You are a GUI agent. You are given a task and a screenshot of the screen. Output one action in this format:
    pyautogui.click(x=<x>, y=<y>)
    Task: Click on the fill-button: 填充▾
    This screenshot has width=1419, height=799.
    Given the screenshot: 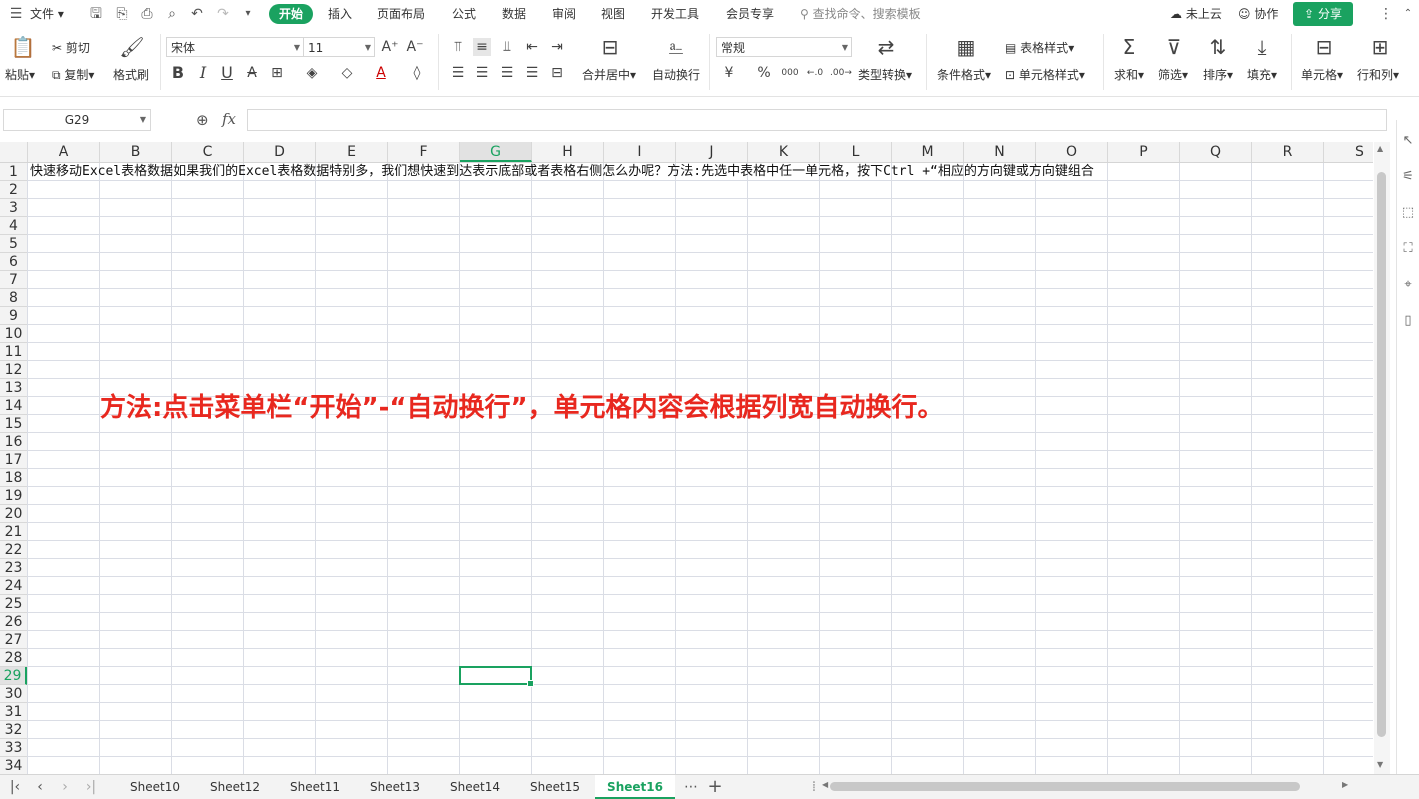 What is the action you would take?
    pyautogui.click(x=1262, y=74)
    